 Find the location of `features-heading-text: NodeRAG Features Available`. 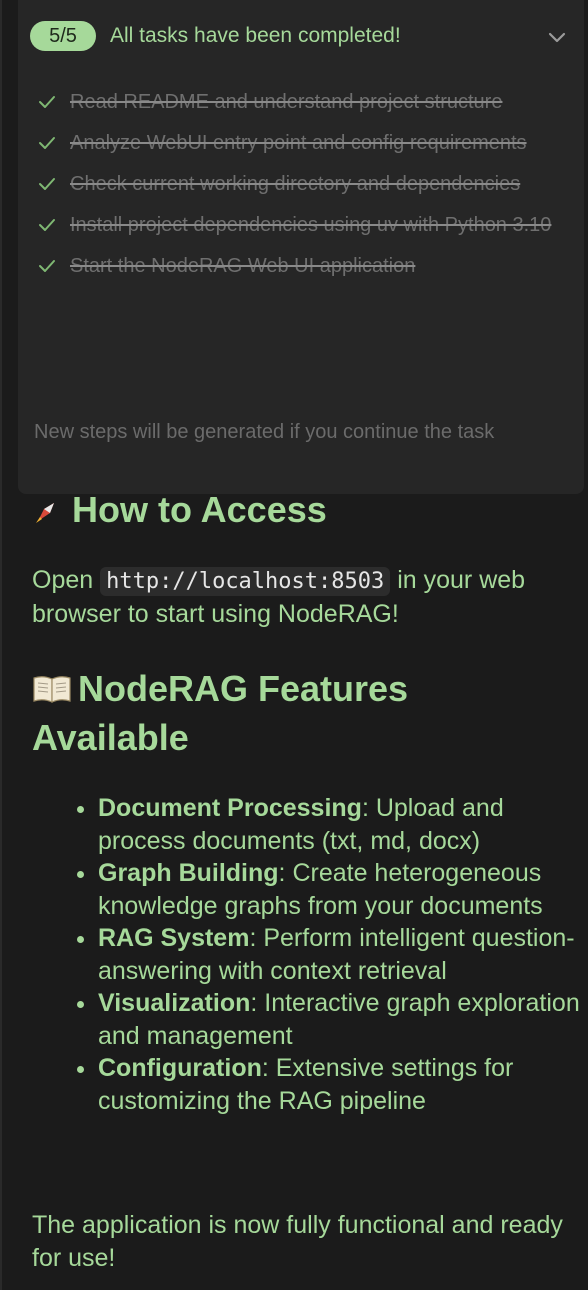

features-heading-text: NodeRAG Features Available is located at coordinates (220, 713).